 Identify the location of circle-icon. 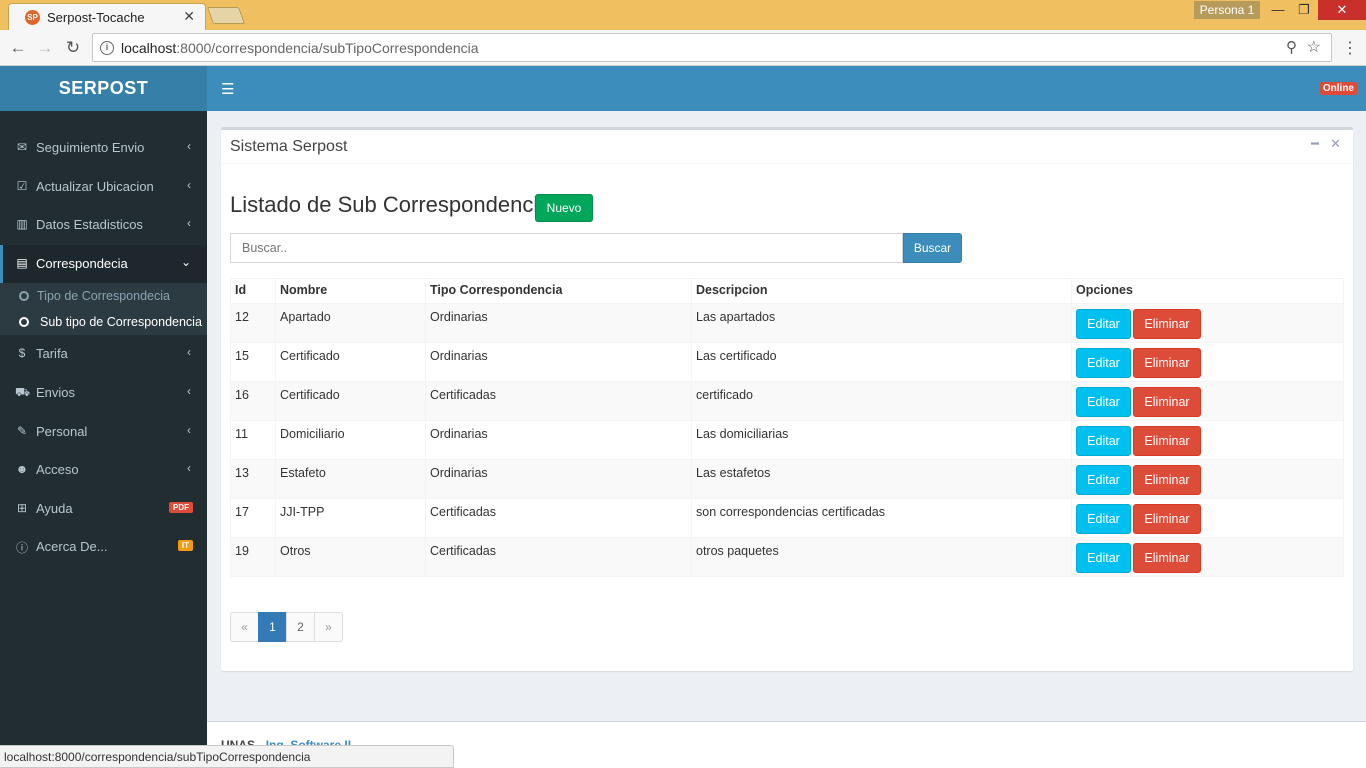
(24, 296).